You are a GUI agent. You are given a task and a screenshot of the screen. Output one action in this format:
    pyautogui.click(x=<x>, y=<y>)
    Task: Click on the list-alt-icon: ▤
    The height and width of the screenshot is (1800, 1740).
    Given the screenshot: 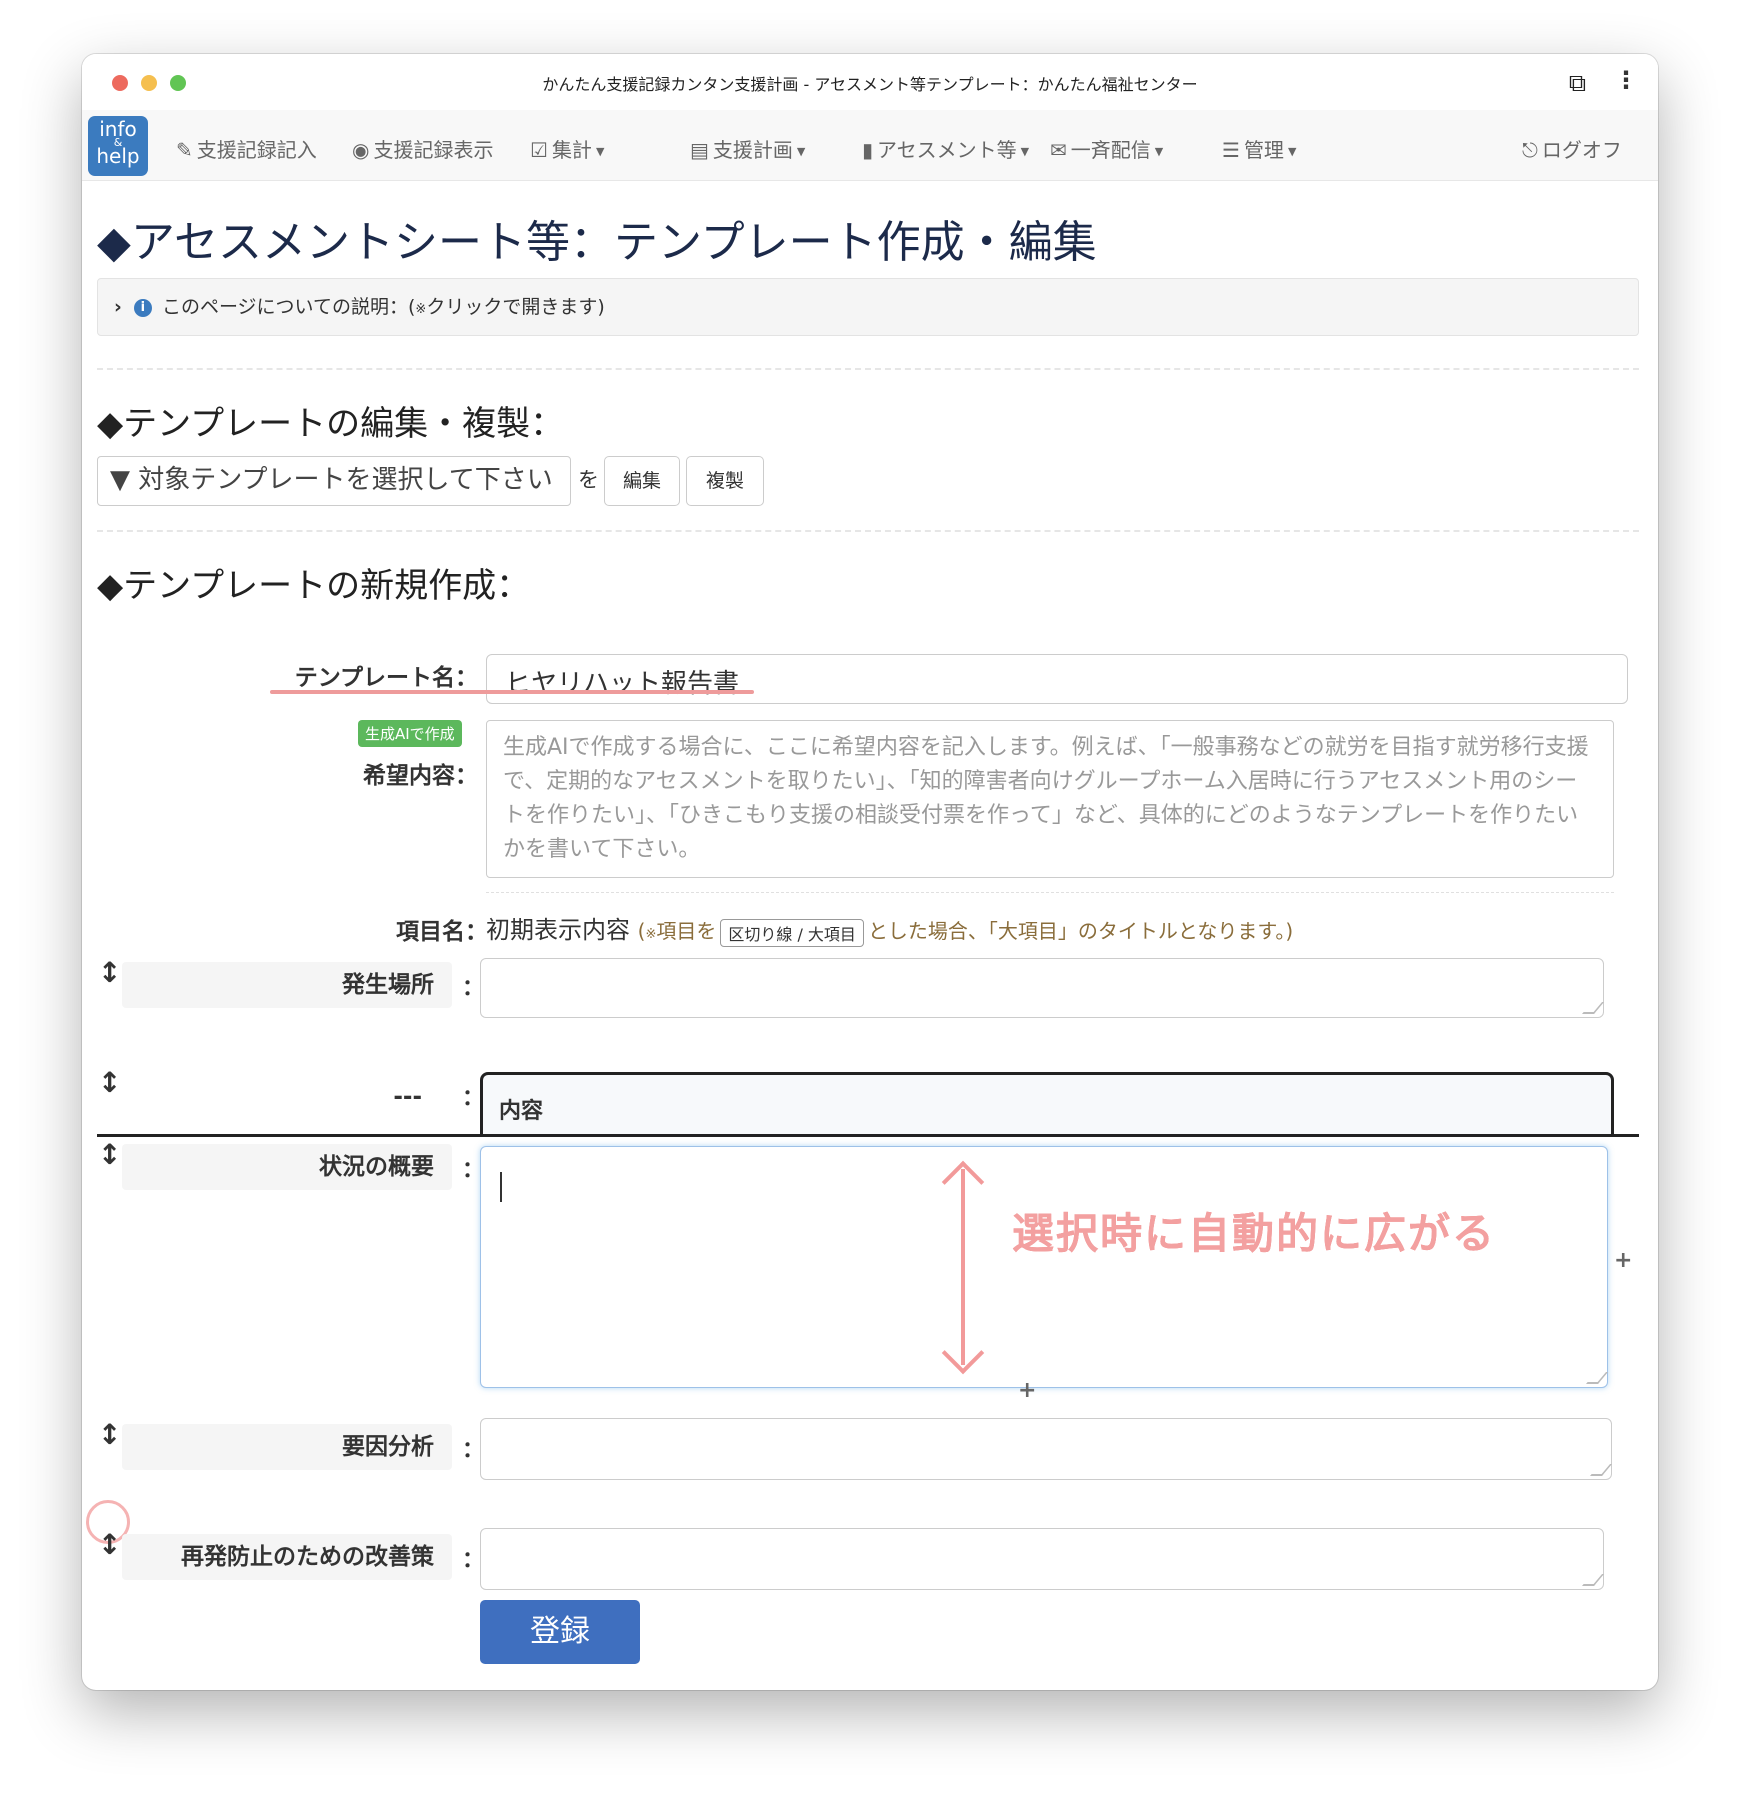 What is the action you would take?
    pyautogui.click(x=699, y=150)
    